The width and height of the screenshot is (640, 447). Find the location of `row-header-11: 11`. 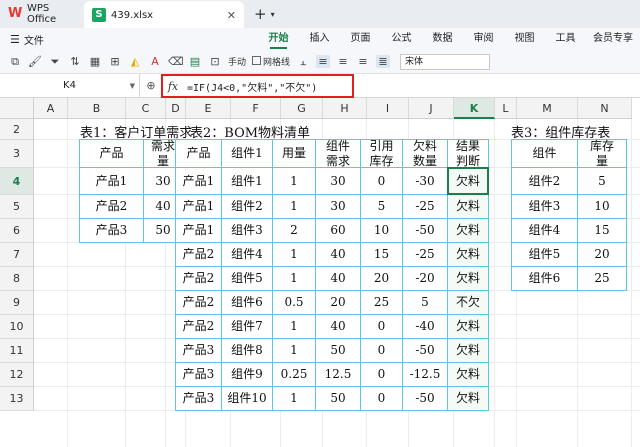

row-header-11: 11 is located at coordinates (17, 351).